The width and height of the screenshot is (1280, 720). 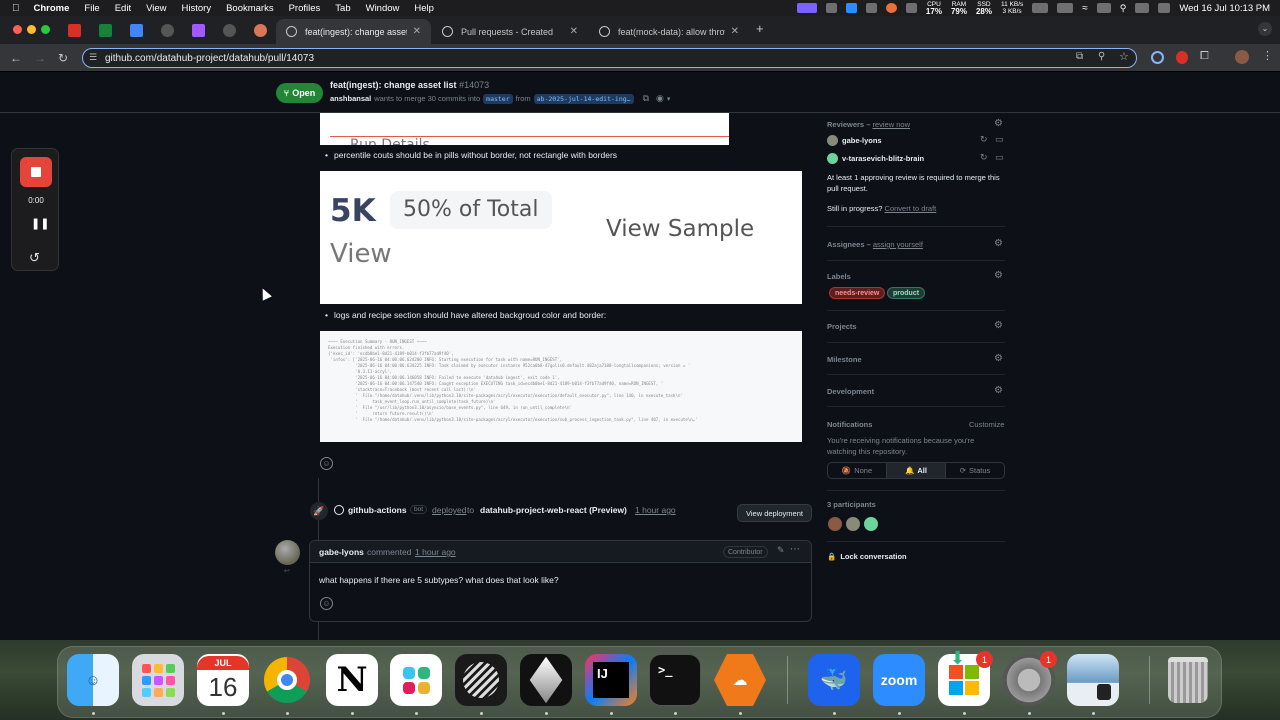 What do you see at coordinates (197, 8) in the screenshot?
I see `menu-history: History` at bounding box center [197, 8].